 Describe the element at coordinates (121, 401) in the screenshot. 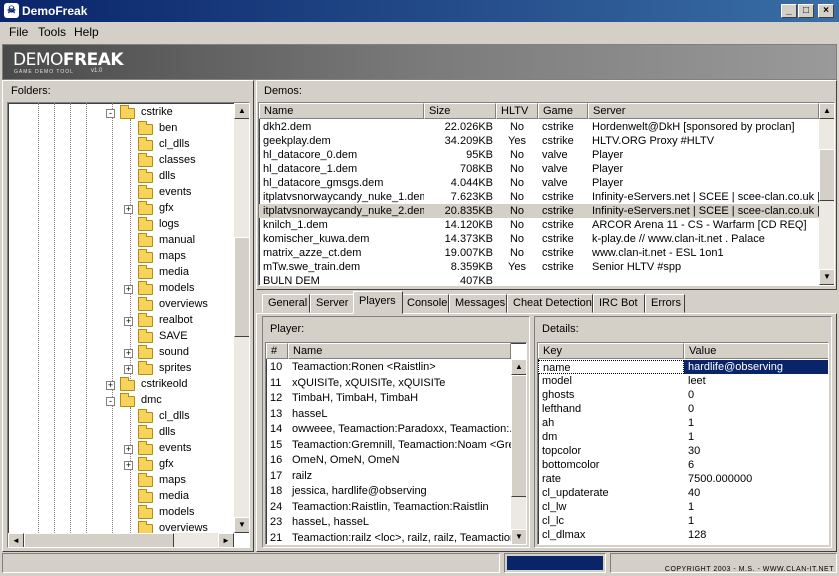

I see `tree-item: - dmc` at that location.